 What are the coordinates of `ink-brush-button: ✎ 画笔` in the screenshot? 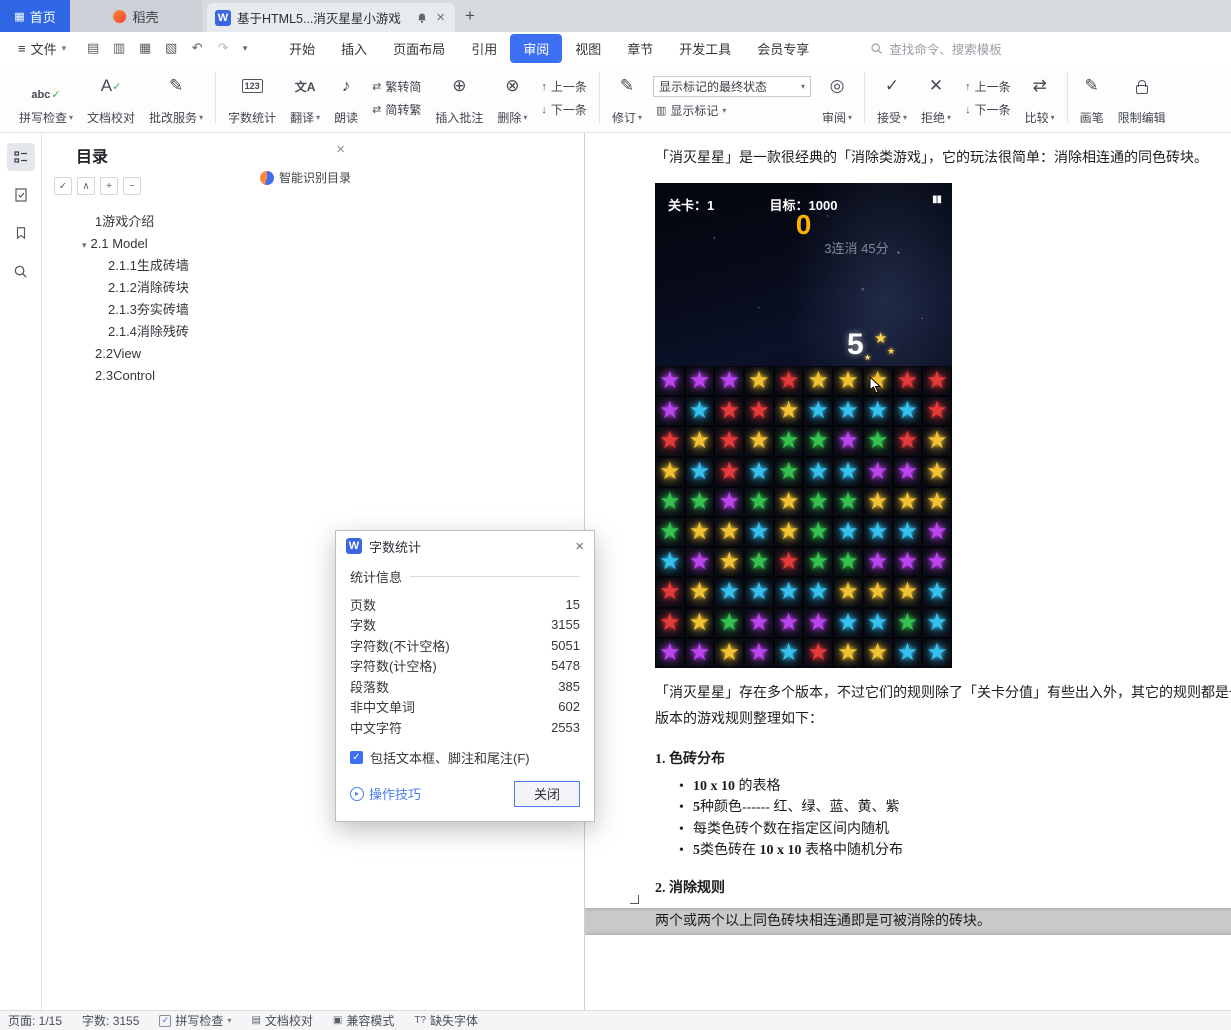 It's located at (1092, 98).